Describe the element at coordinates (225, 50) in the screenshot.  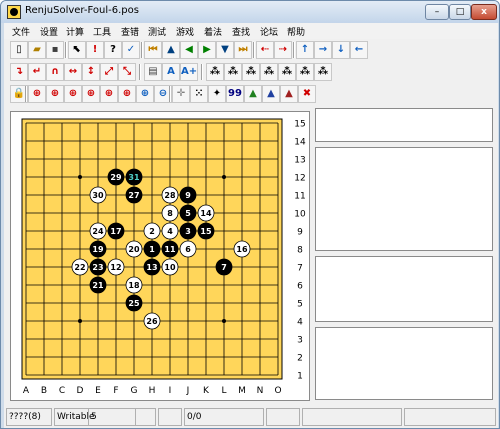
I see `down-triangle-icon: ▼` at that location.